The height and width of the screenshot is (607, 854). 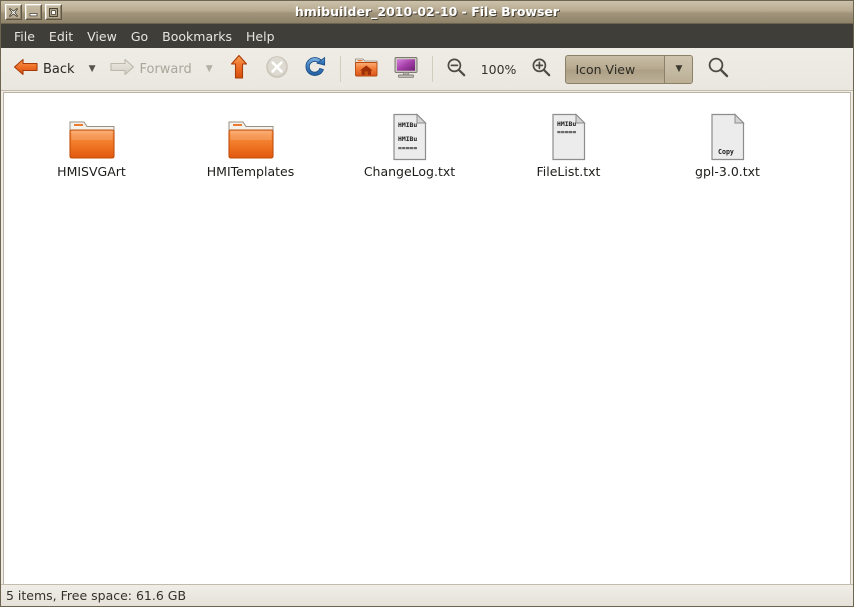 I want to click on computer-button, so click(x=406, y=69).